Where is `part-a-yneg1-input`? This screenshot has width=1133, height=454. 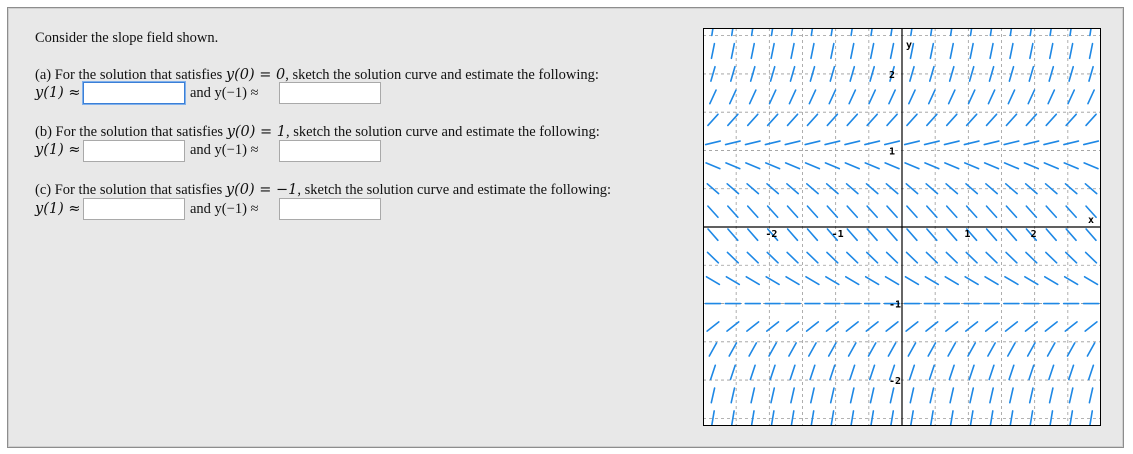 part-a-yneg1-input is located at coordinates (330, 93).